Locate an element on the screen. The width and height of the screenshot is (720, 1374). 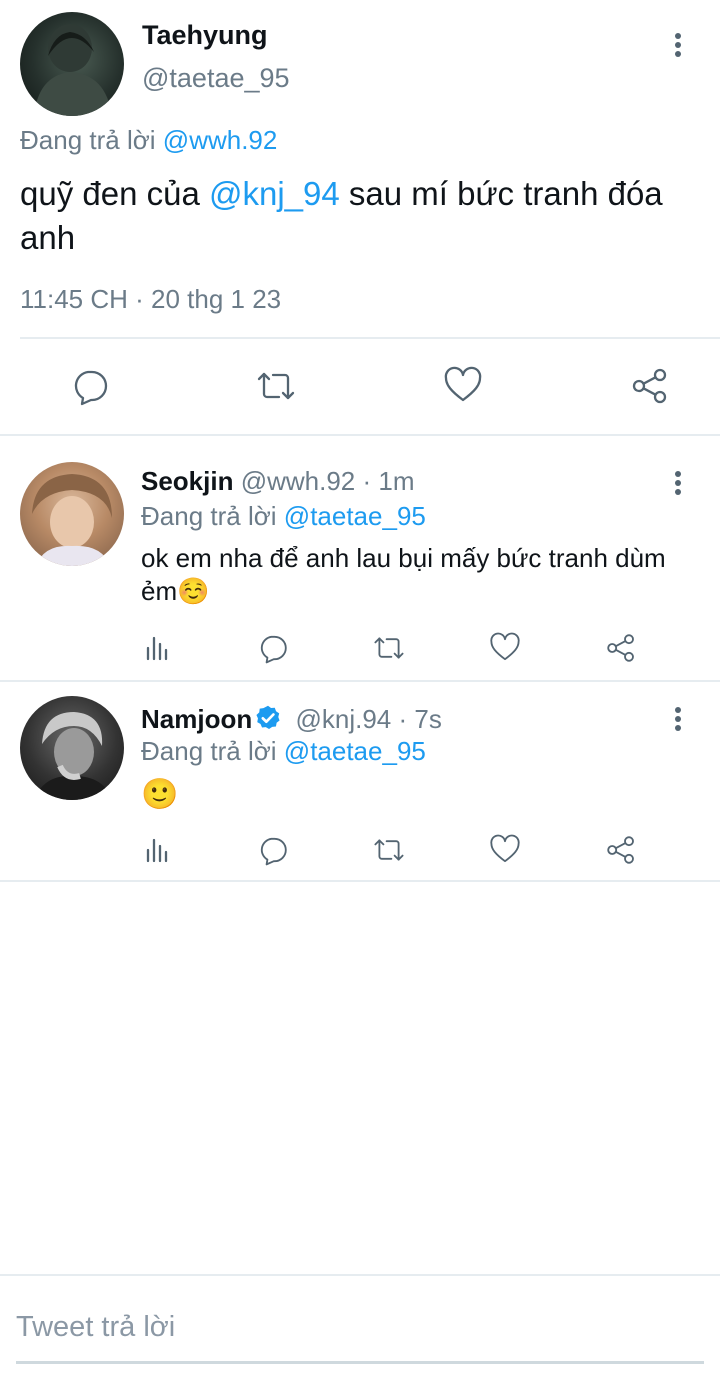
author-name: Seokjin is located at coordinates (187, 481).